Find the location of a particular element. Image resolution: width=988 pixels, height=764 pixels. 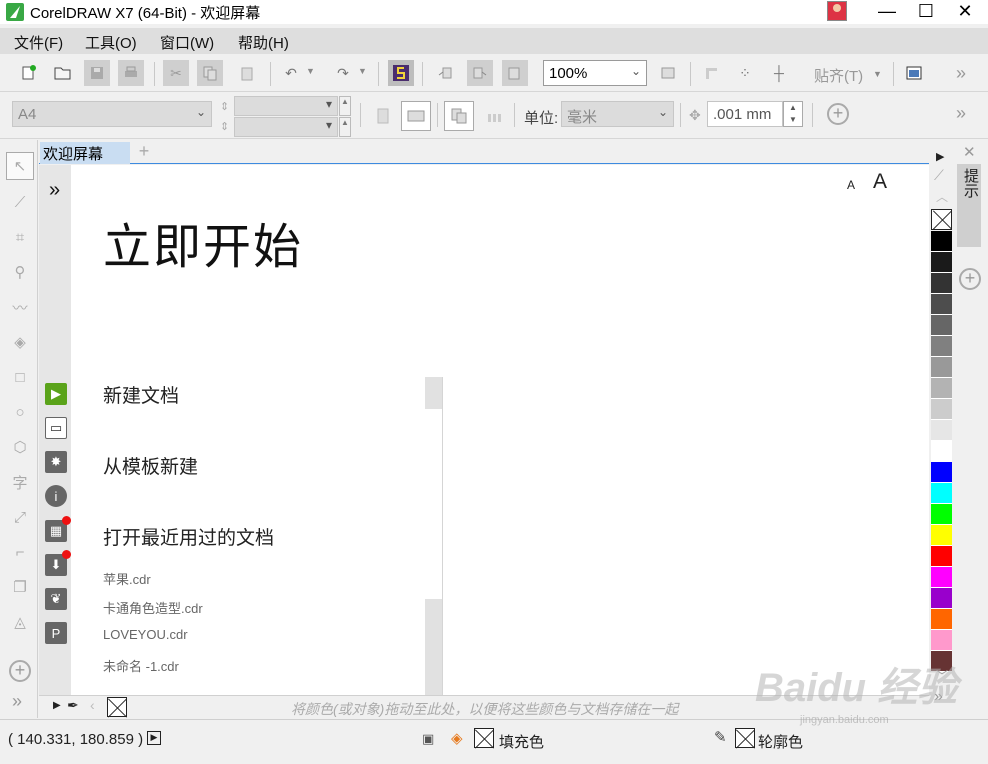

nav-scroll-thumb is located at coordinates (433, 393).